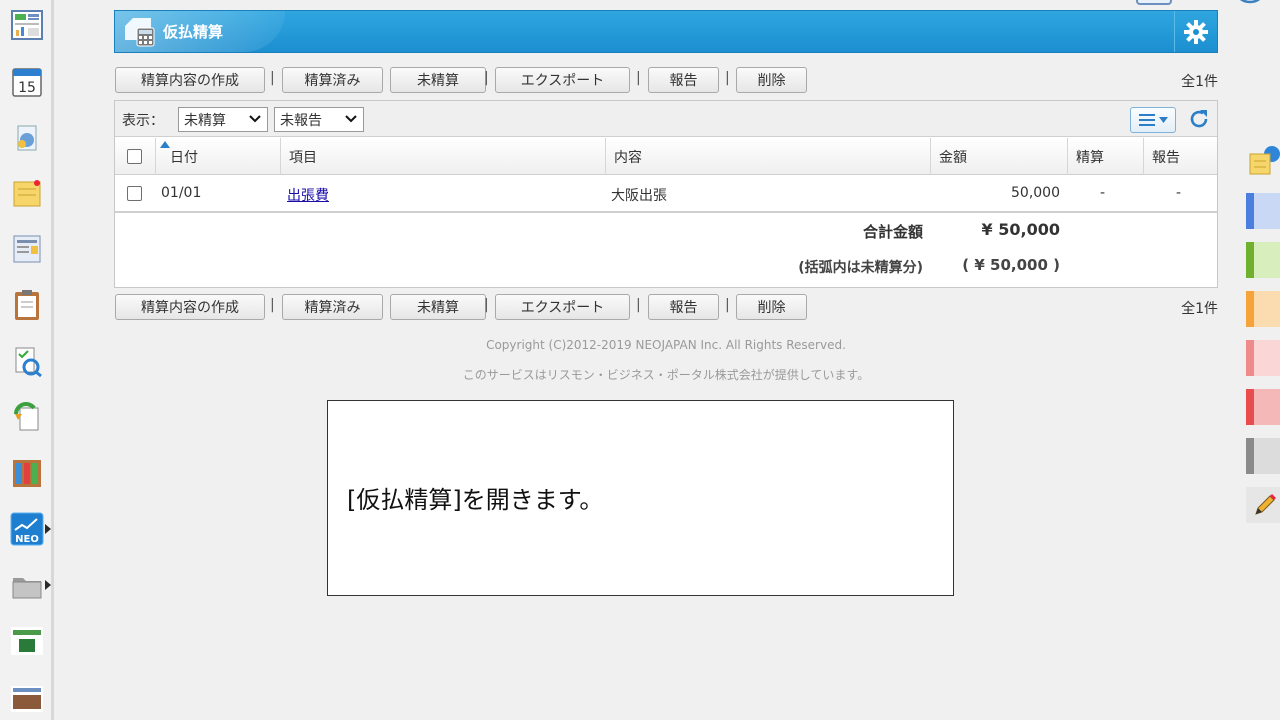 The height and width of the screenshot is (720, 1280). What do you see at coordinates (475, 500) in the screenshot?
I see `caption-text: [仮払精算]を開きます。` at bounding box center [475, 500].